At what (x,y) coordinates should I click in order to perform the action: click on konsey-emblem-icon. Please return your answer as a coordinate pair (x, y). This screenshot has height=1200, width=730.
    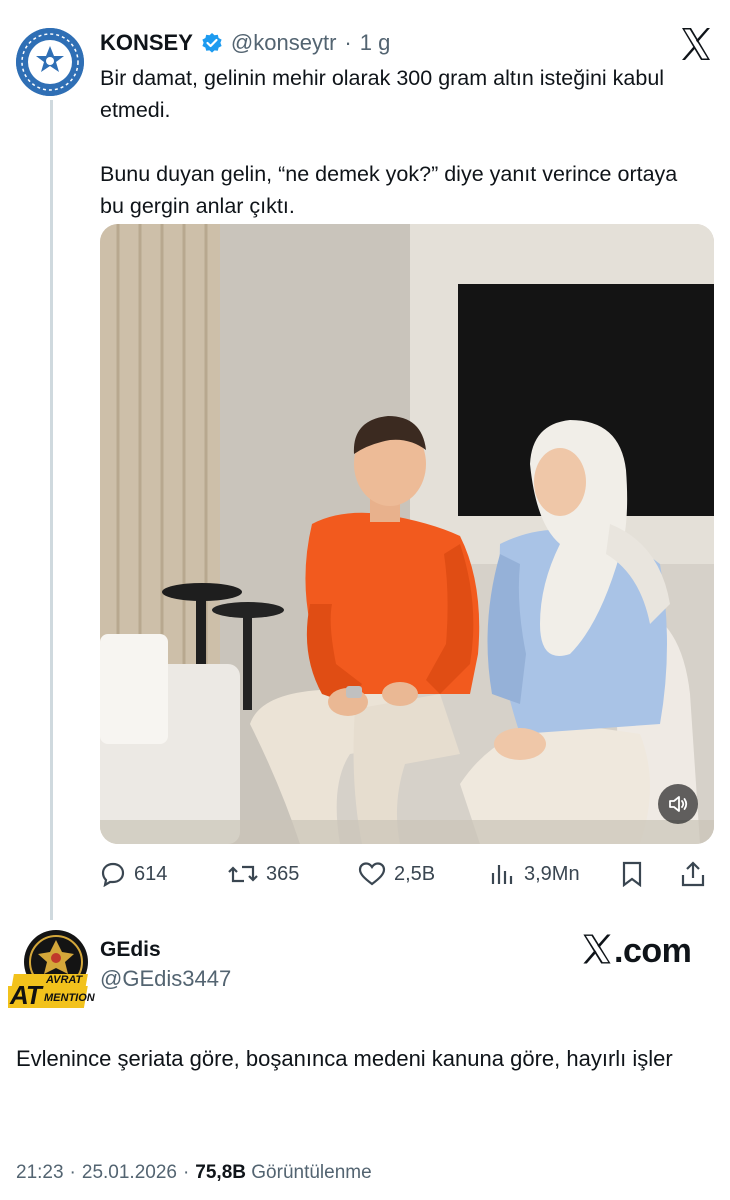
    Looking at the image, I should click on (50, 62).